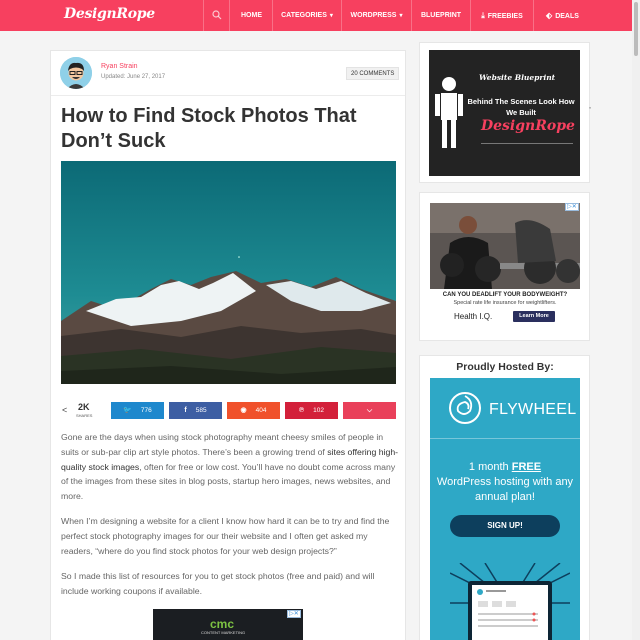  What do you see at coordinates (562, 15) in the screenshot?
I see `nav-deals: ⬖ DEALS` at bounding box center [562, 15].